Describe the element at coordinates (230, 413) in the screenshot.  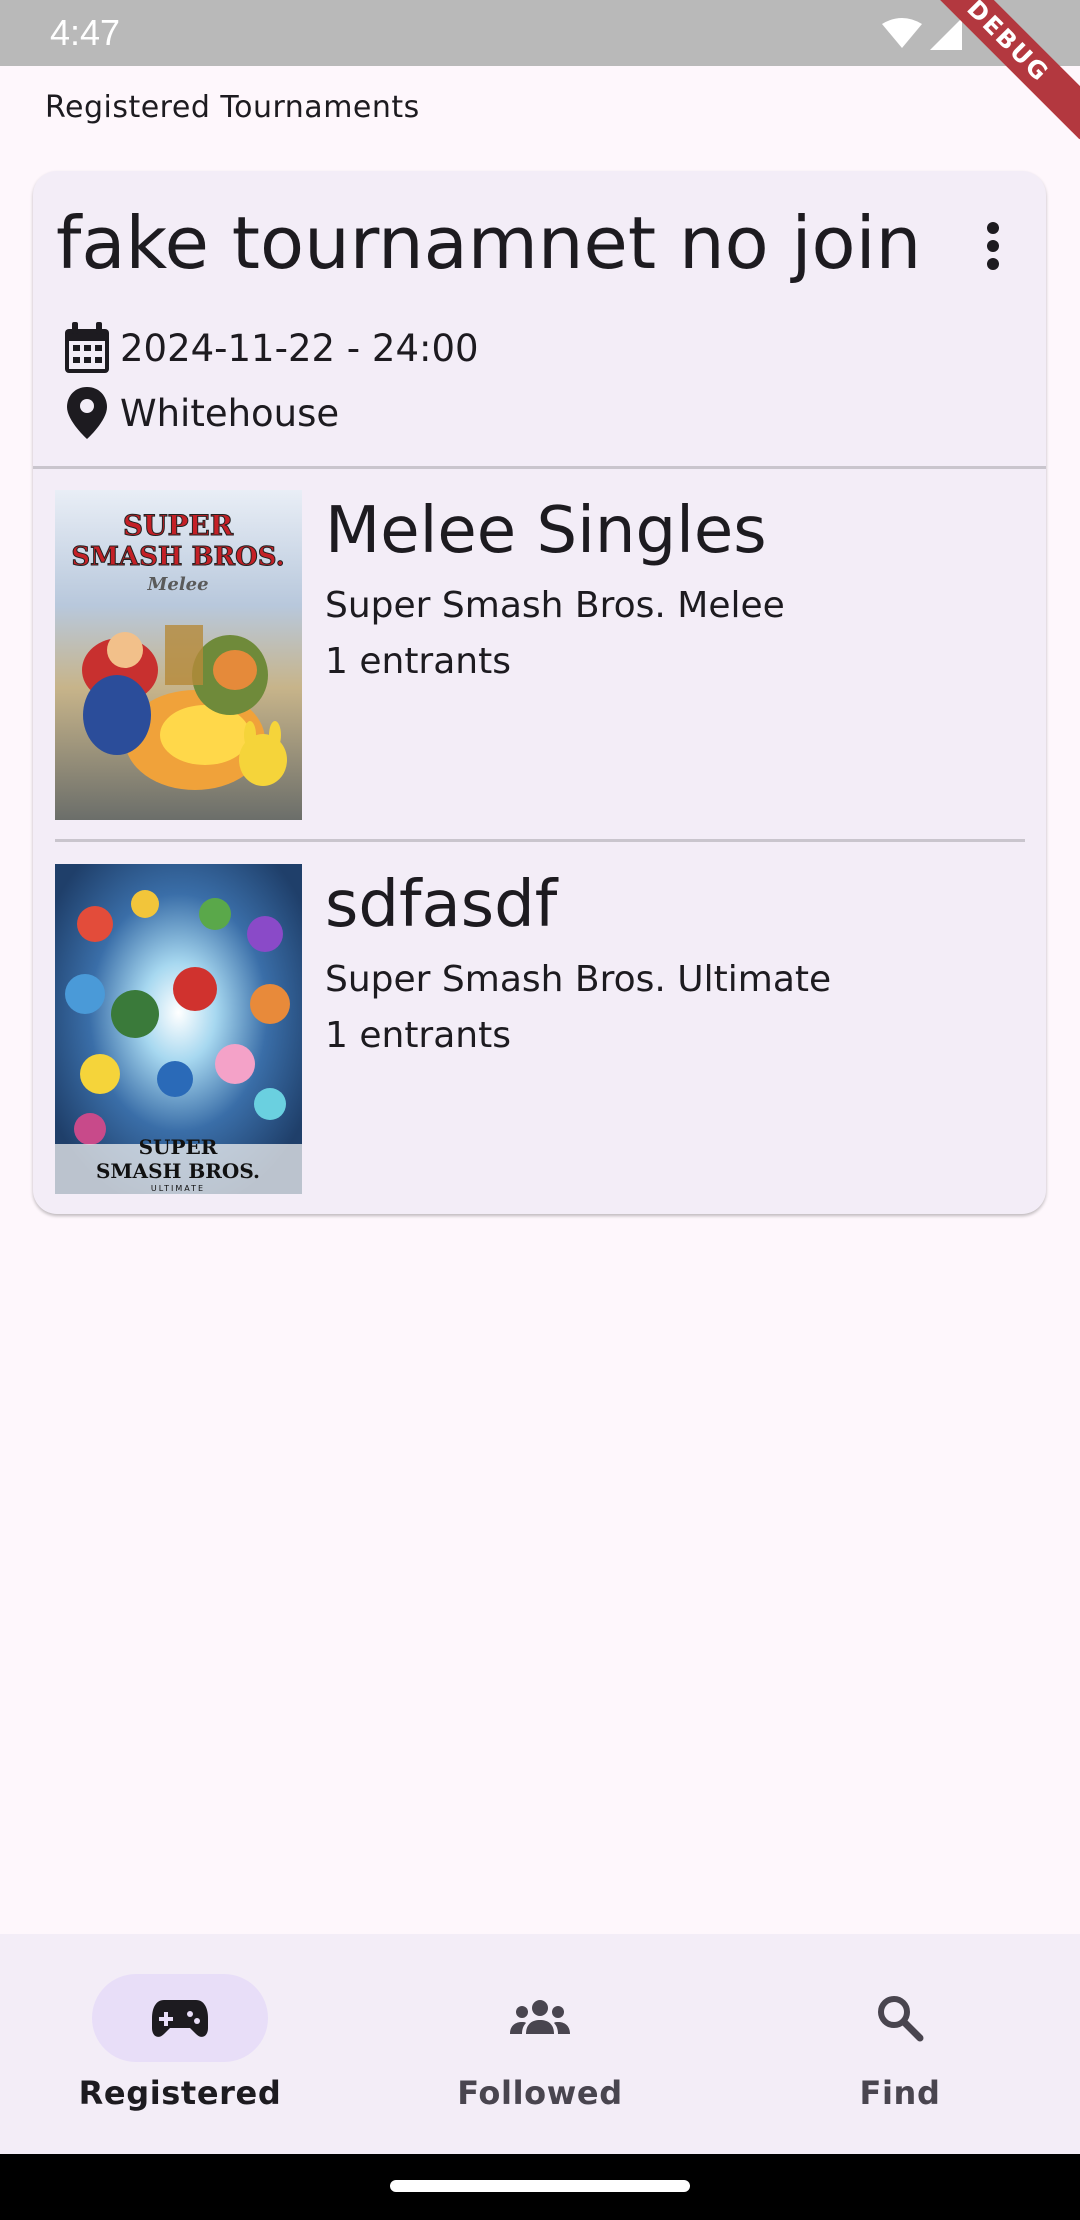
I see `tournament-location: Whitehouse` at that location.